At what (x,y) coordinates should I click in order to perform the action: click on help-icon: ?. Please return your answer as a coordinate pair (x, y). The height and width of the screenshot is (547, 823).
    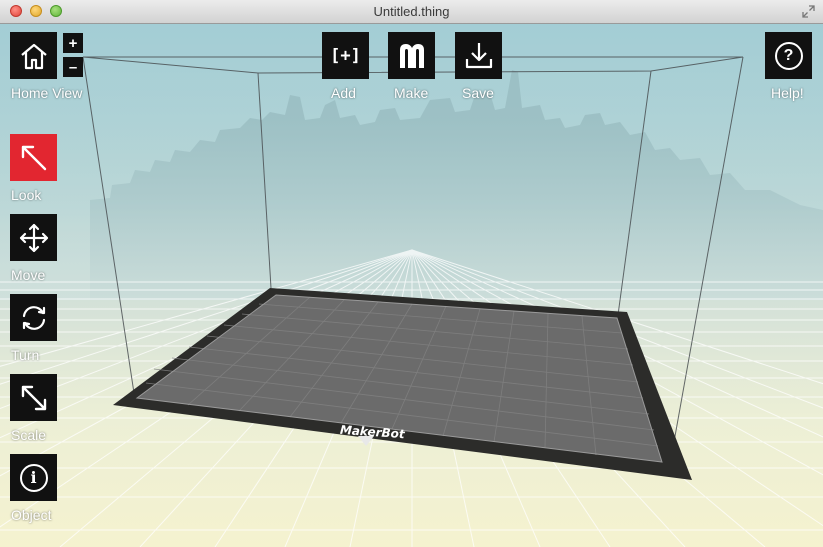
    Looking at the image, I should click on (788, 55).